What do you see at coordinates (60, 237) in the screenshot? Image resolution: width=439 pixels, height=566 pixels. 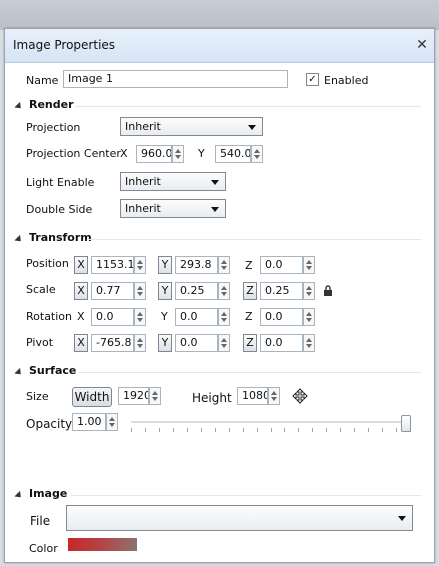 I see `transform-section-title: Transform` at bounding box center [60, 237].